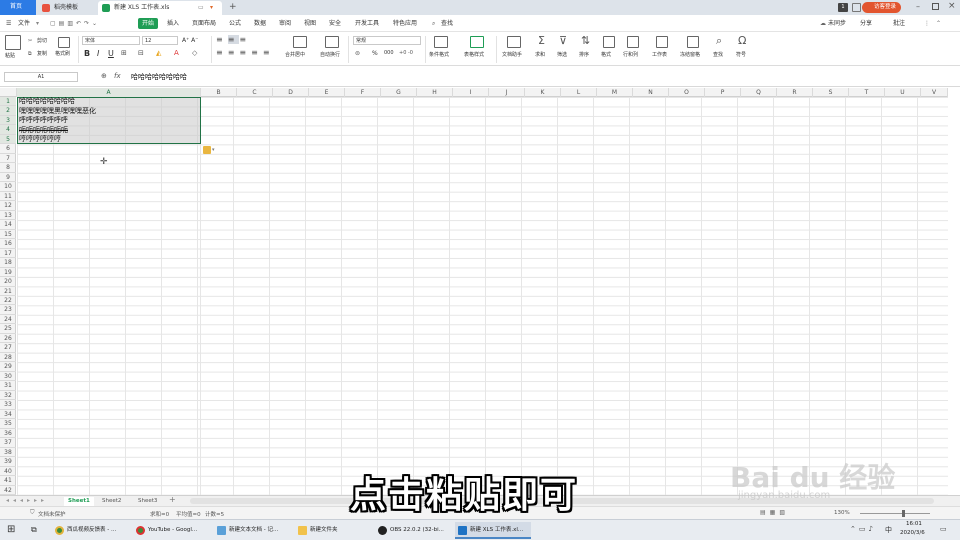 The height and width of the screenshot is (540, 960). I want to click on row-header: 33, so click(8, 405).